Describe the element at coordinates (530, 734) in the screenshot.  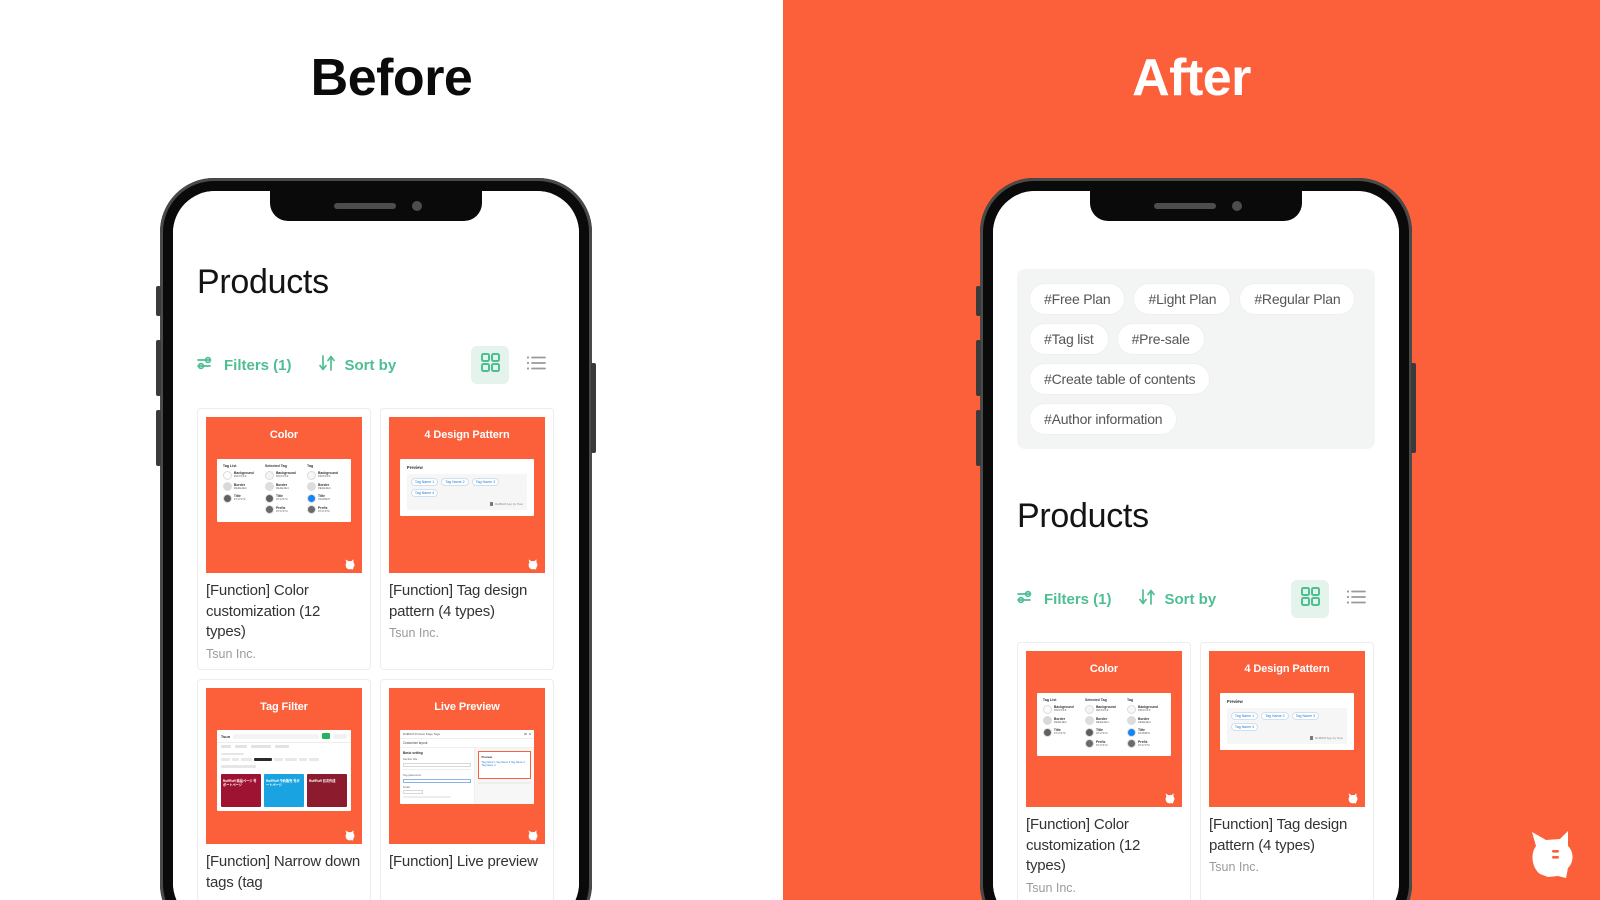
I see `close-icon` at that location.